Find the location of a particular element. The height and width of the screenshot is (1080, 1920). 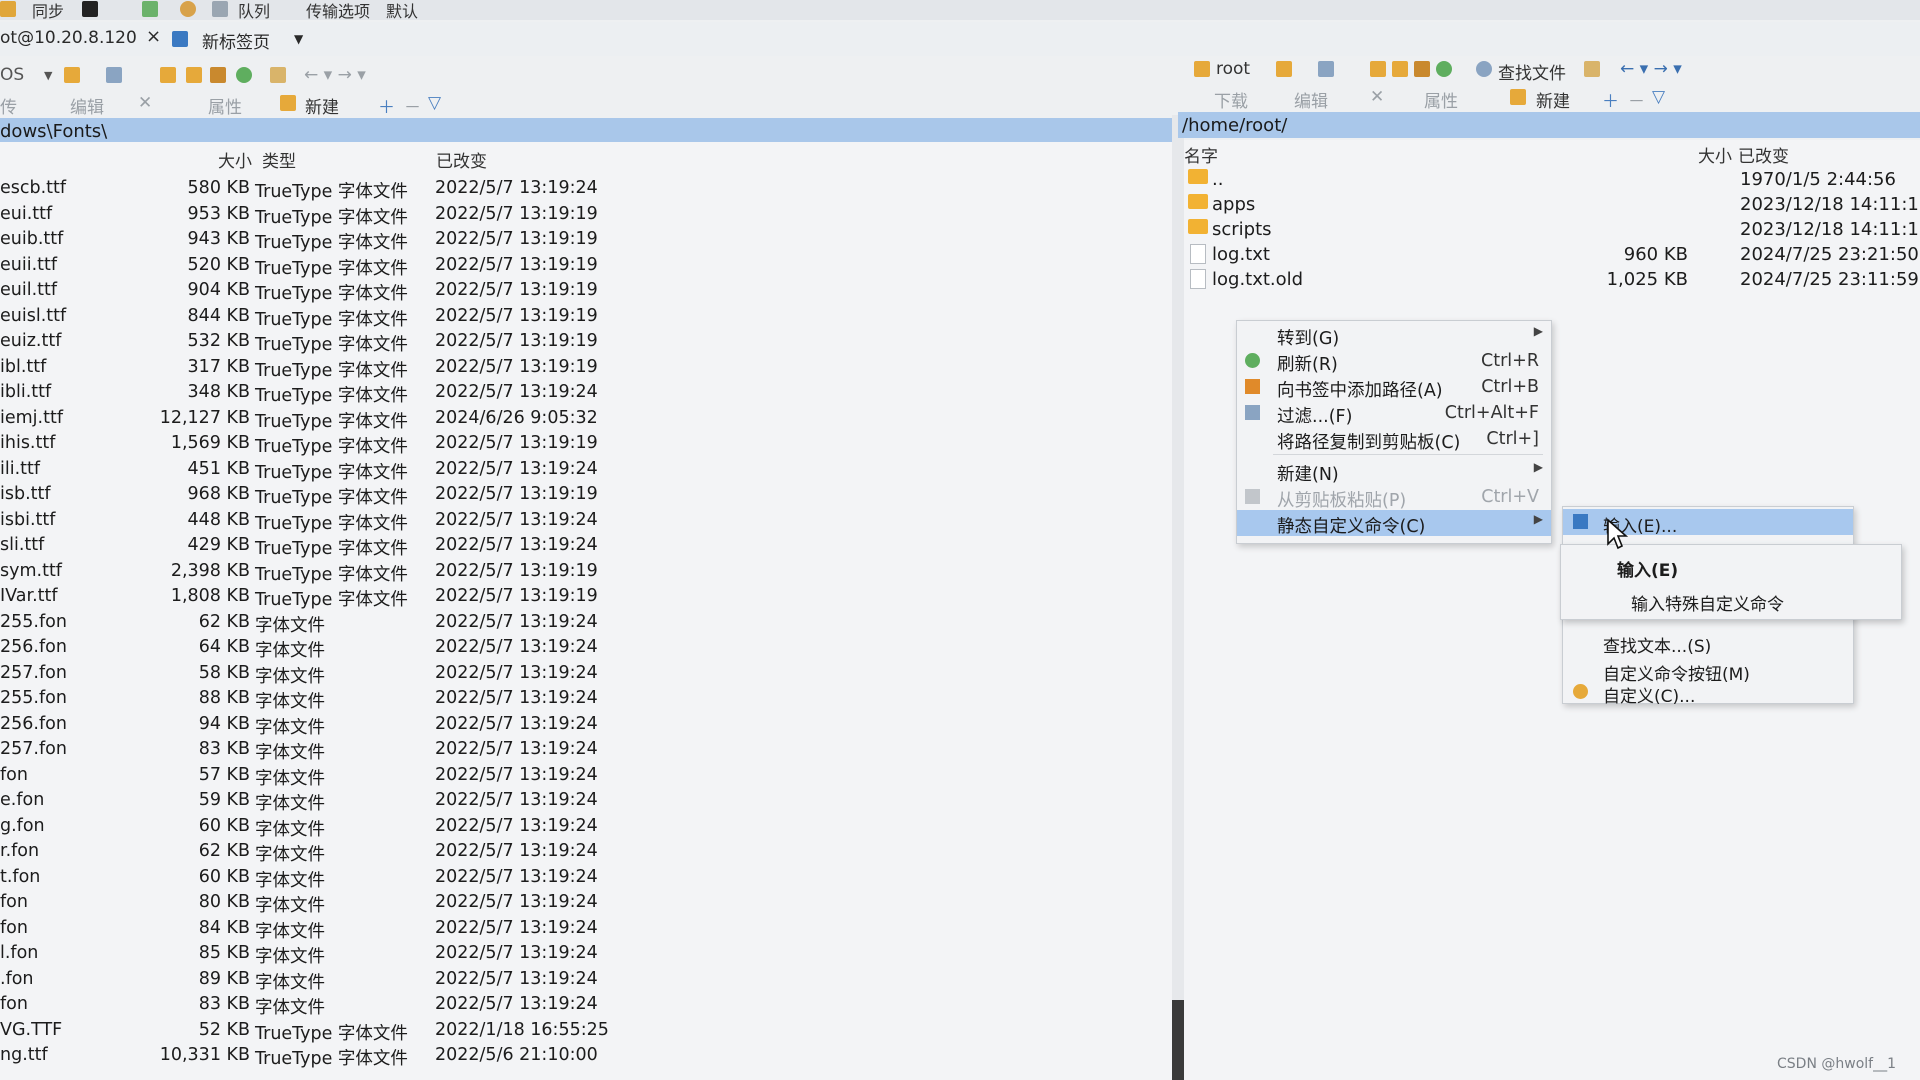

right-path-bar: /home/root/ is located at coordinates (1549, 125).